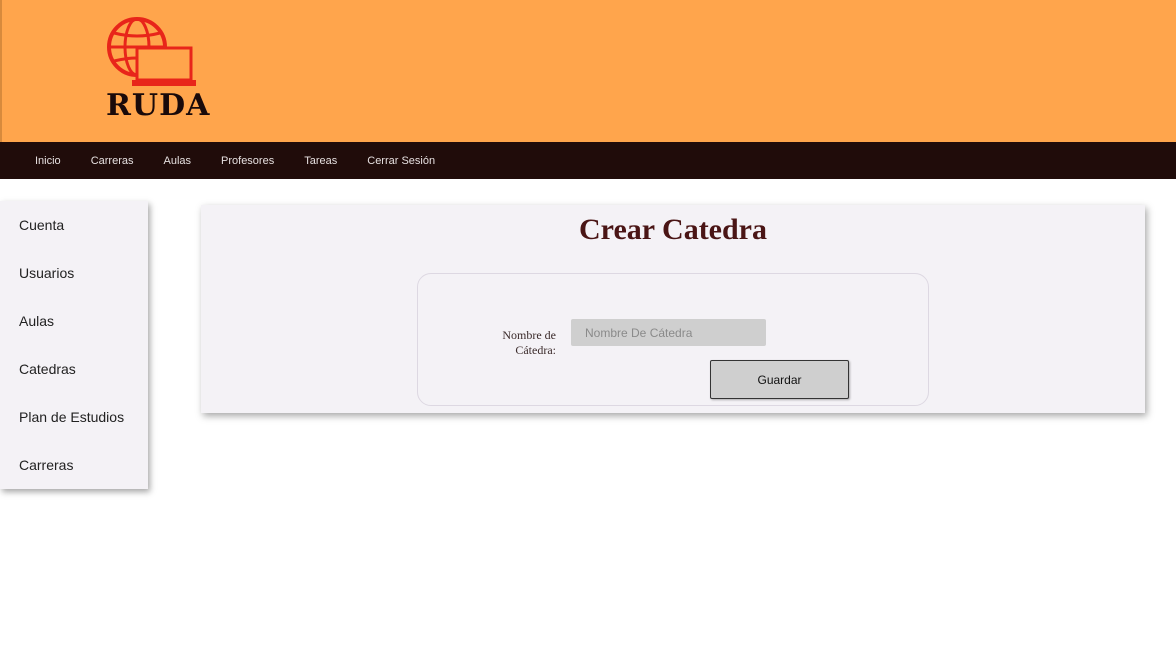  What do you see at coordinates (112, 161) in the screenshot?
I see `nav-item-carreras: Carreras` at bounding box center [112, 161].